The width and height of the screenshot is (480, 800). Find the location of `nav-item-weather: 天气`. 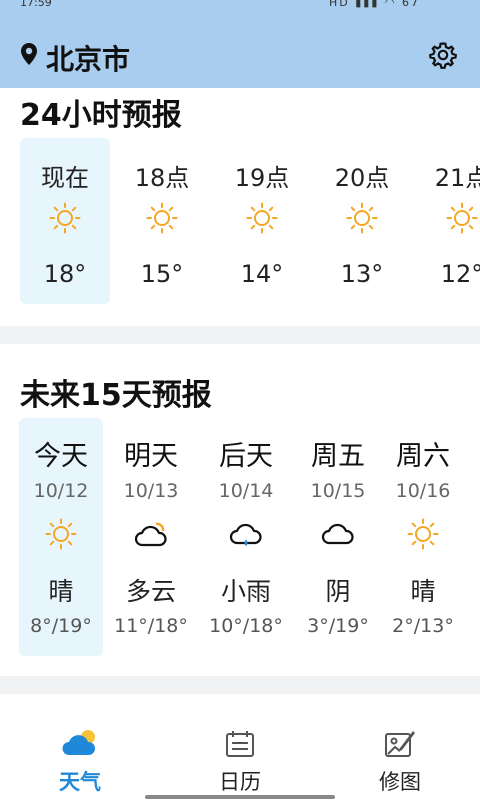

nav-item-weather: 天气 is located at coordinates (80, 756).